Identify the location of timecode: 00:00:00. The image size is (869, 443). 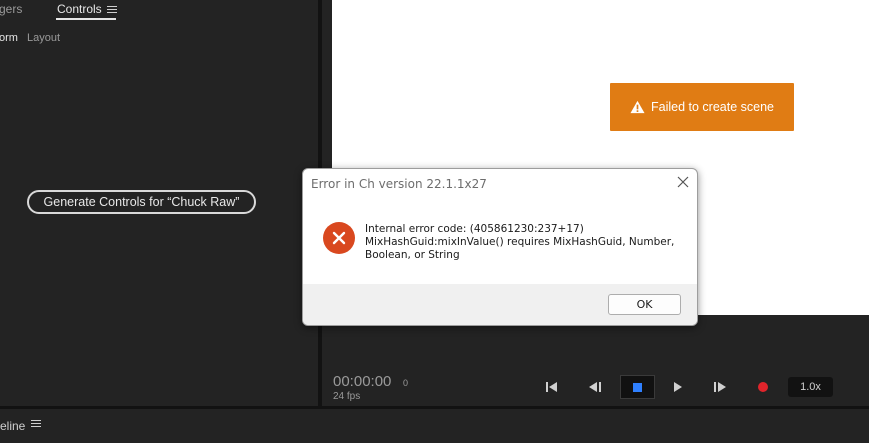
(362, 381).